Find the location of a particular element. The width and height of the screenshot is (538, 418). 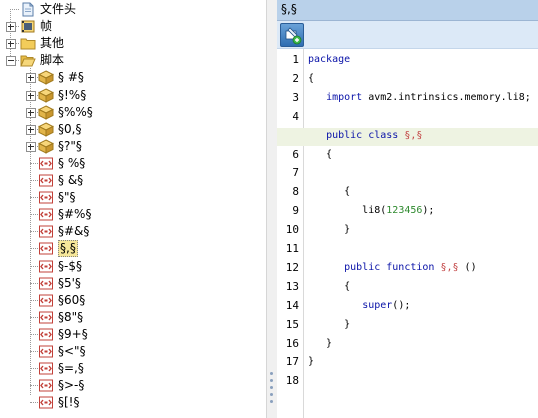

film-frame-icon is located at coordinates (28, 26).